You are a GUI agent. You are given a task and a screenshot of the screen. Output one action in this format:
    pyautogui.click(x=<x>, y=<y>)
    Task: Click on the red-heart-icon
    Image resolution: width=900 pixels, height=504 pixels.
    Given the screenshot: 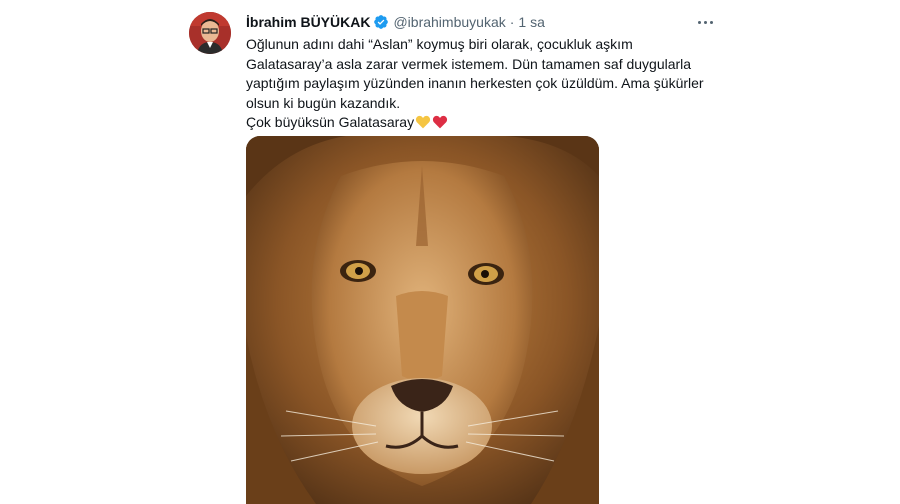 What is the action you would take?
    pyautogui.click(x=440, y=122)
    